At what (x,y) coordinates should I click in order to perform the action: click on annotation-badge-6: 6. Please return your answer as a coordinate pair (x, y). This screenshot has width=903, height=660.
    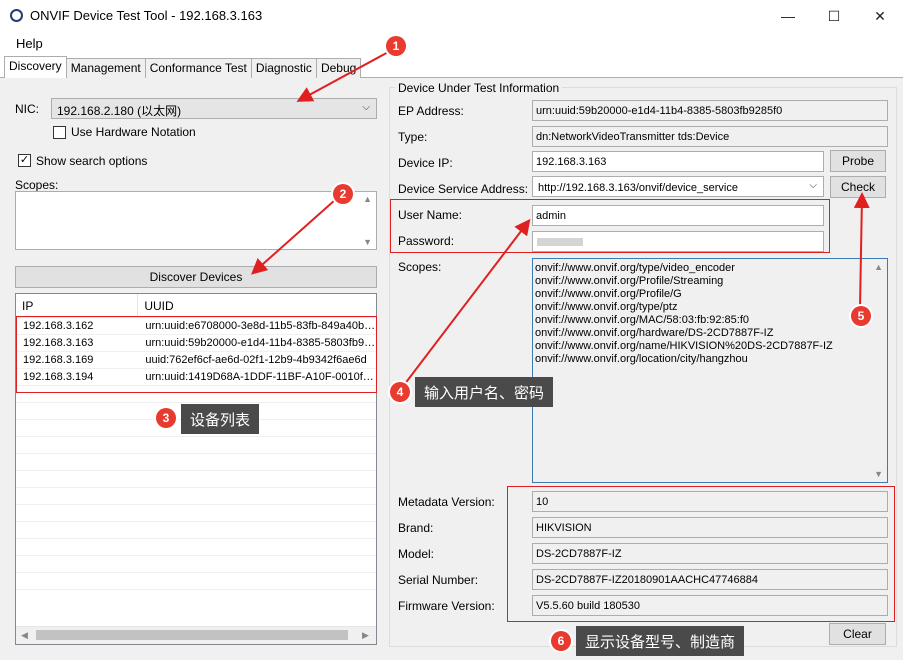
    Looking at the image, I should click on (561, 641).